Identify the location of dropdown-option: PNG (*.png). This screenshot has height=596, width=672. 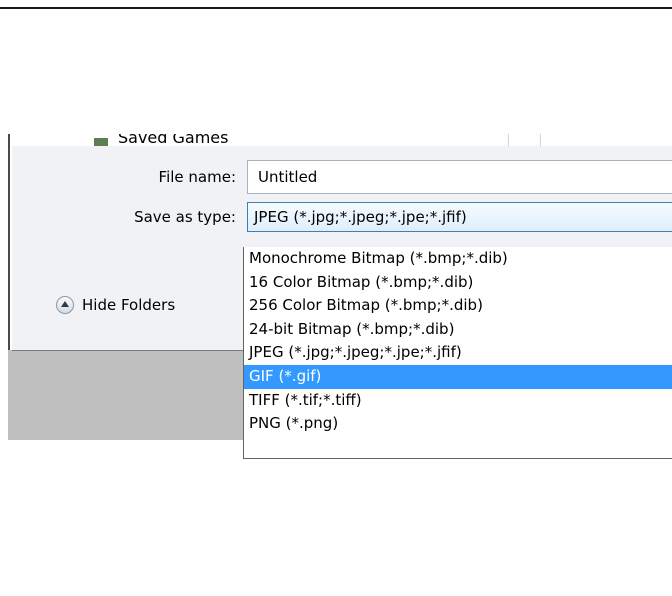
(458, 424).